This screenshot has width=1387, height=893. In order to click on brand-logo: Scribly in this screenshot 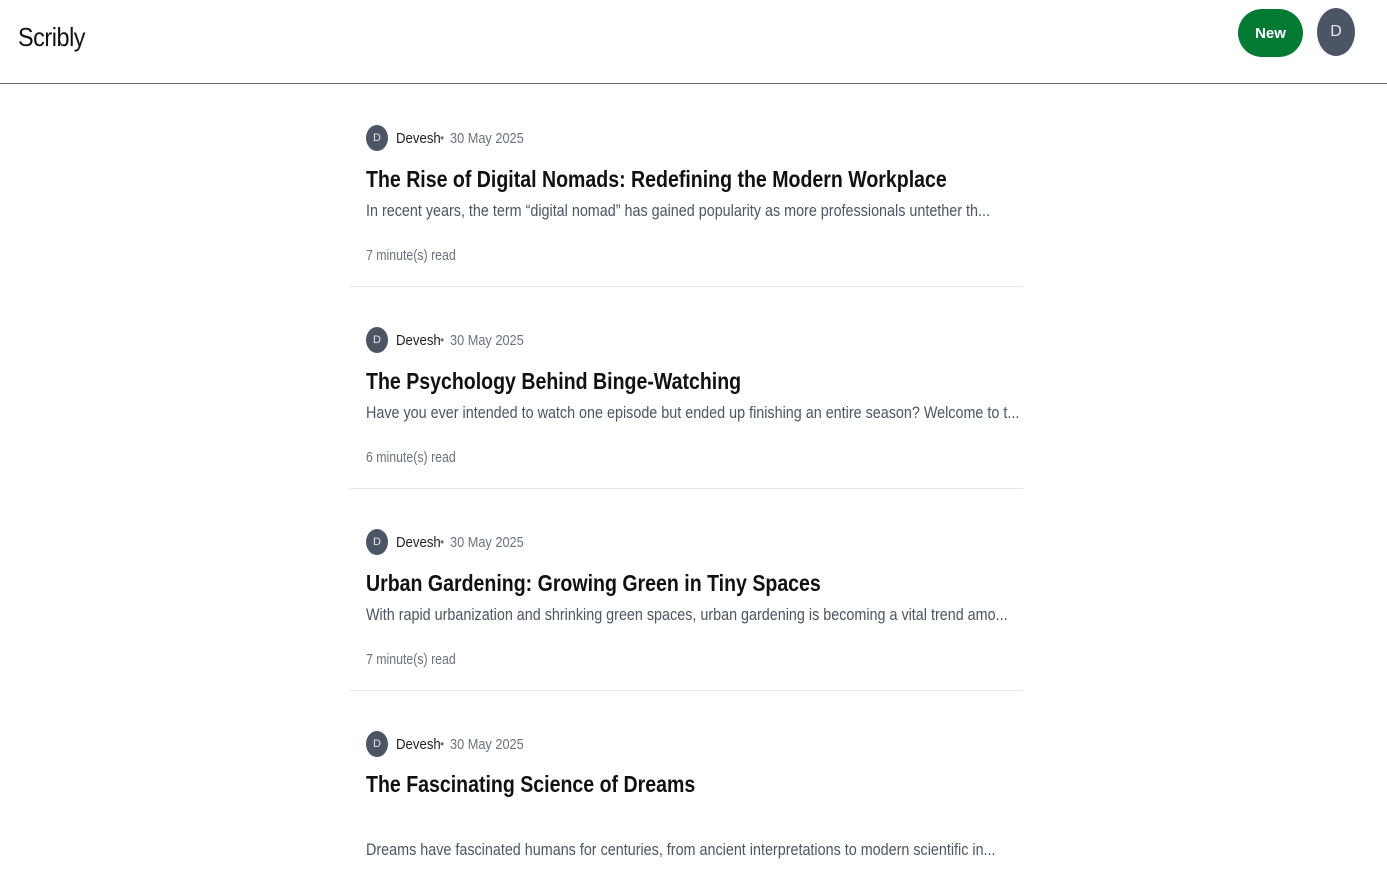, I will do `click(52, 37)`.